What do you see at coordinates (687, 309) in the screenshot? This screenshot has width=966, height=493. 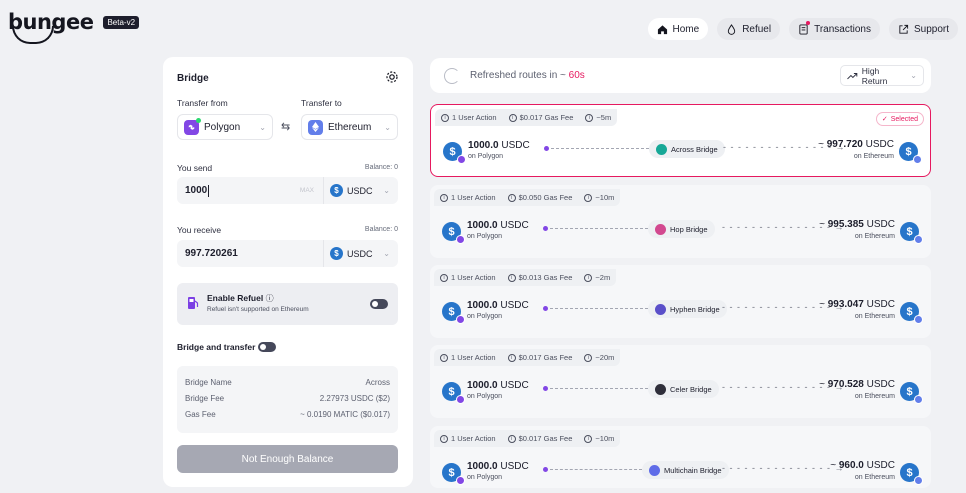 I see `bridge-pill: Hyphen Bridge` at bounding box center [687, 309].